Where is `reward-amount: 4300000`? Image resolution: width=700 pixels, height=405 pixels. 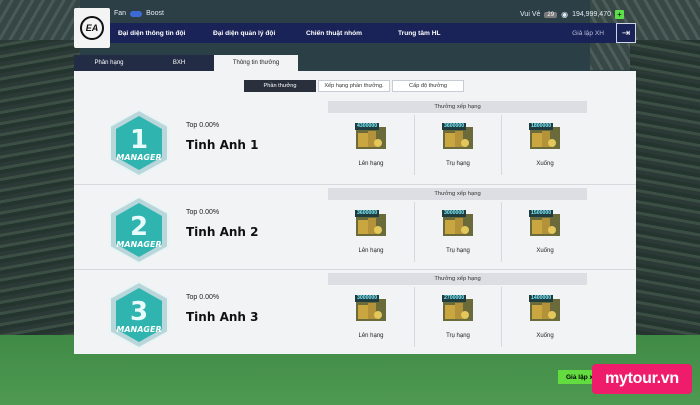
reward-amount: 4300000 is located at coordinates (367, 126).